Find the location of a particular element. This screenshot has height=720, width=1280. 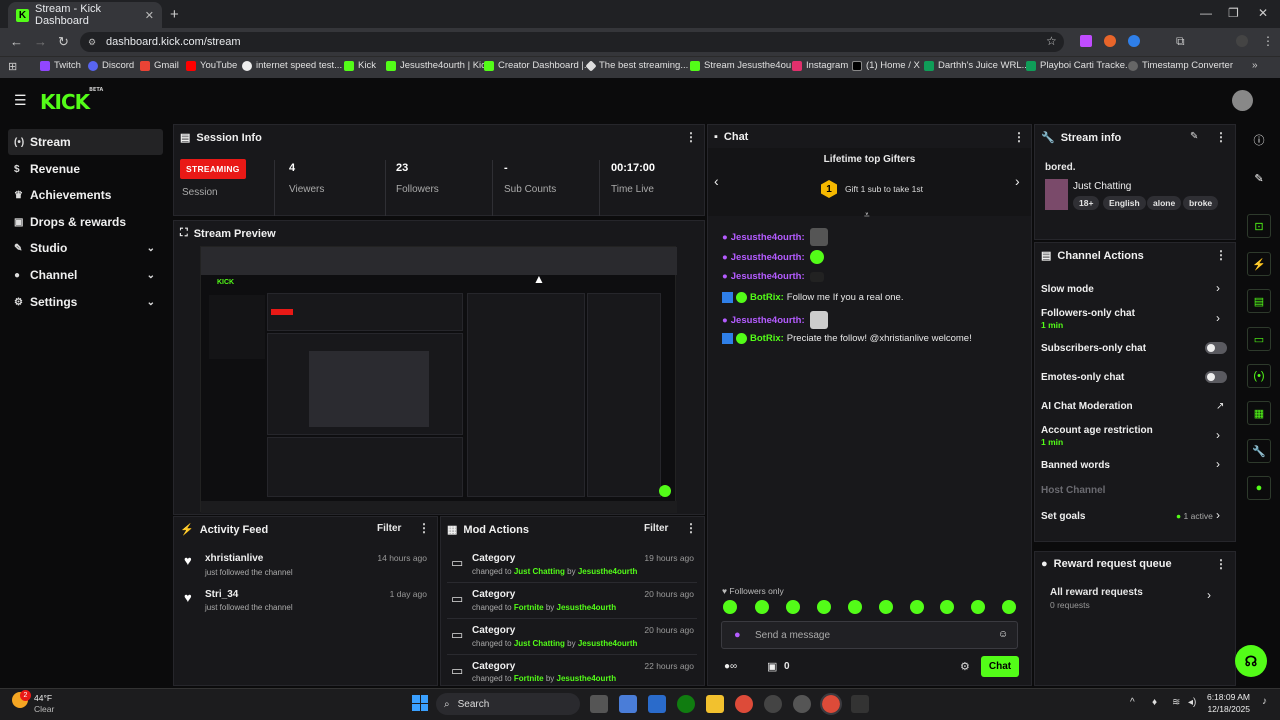

chrome-app-icon is located at coordinates (744, 704).